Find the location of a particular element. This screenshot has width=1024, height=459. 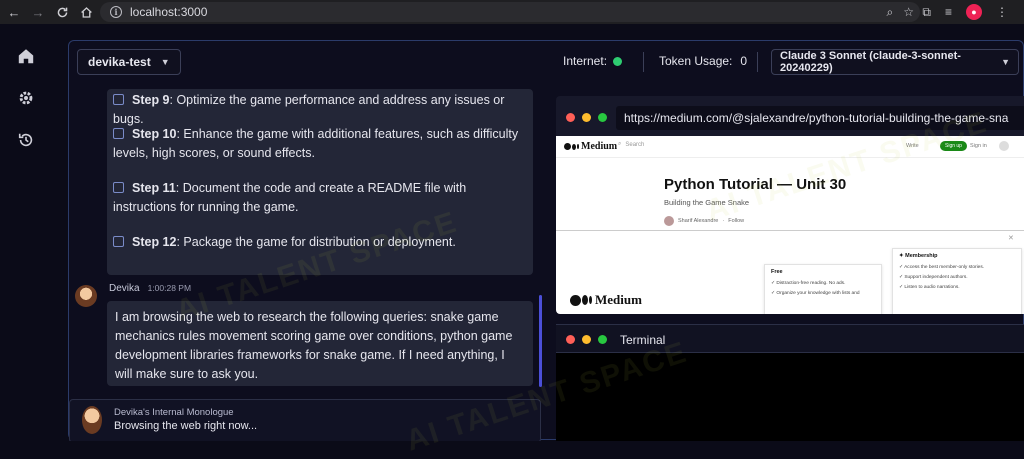

medium-signup: Sign up is located at coordinates (953, 146).